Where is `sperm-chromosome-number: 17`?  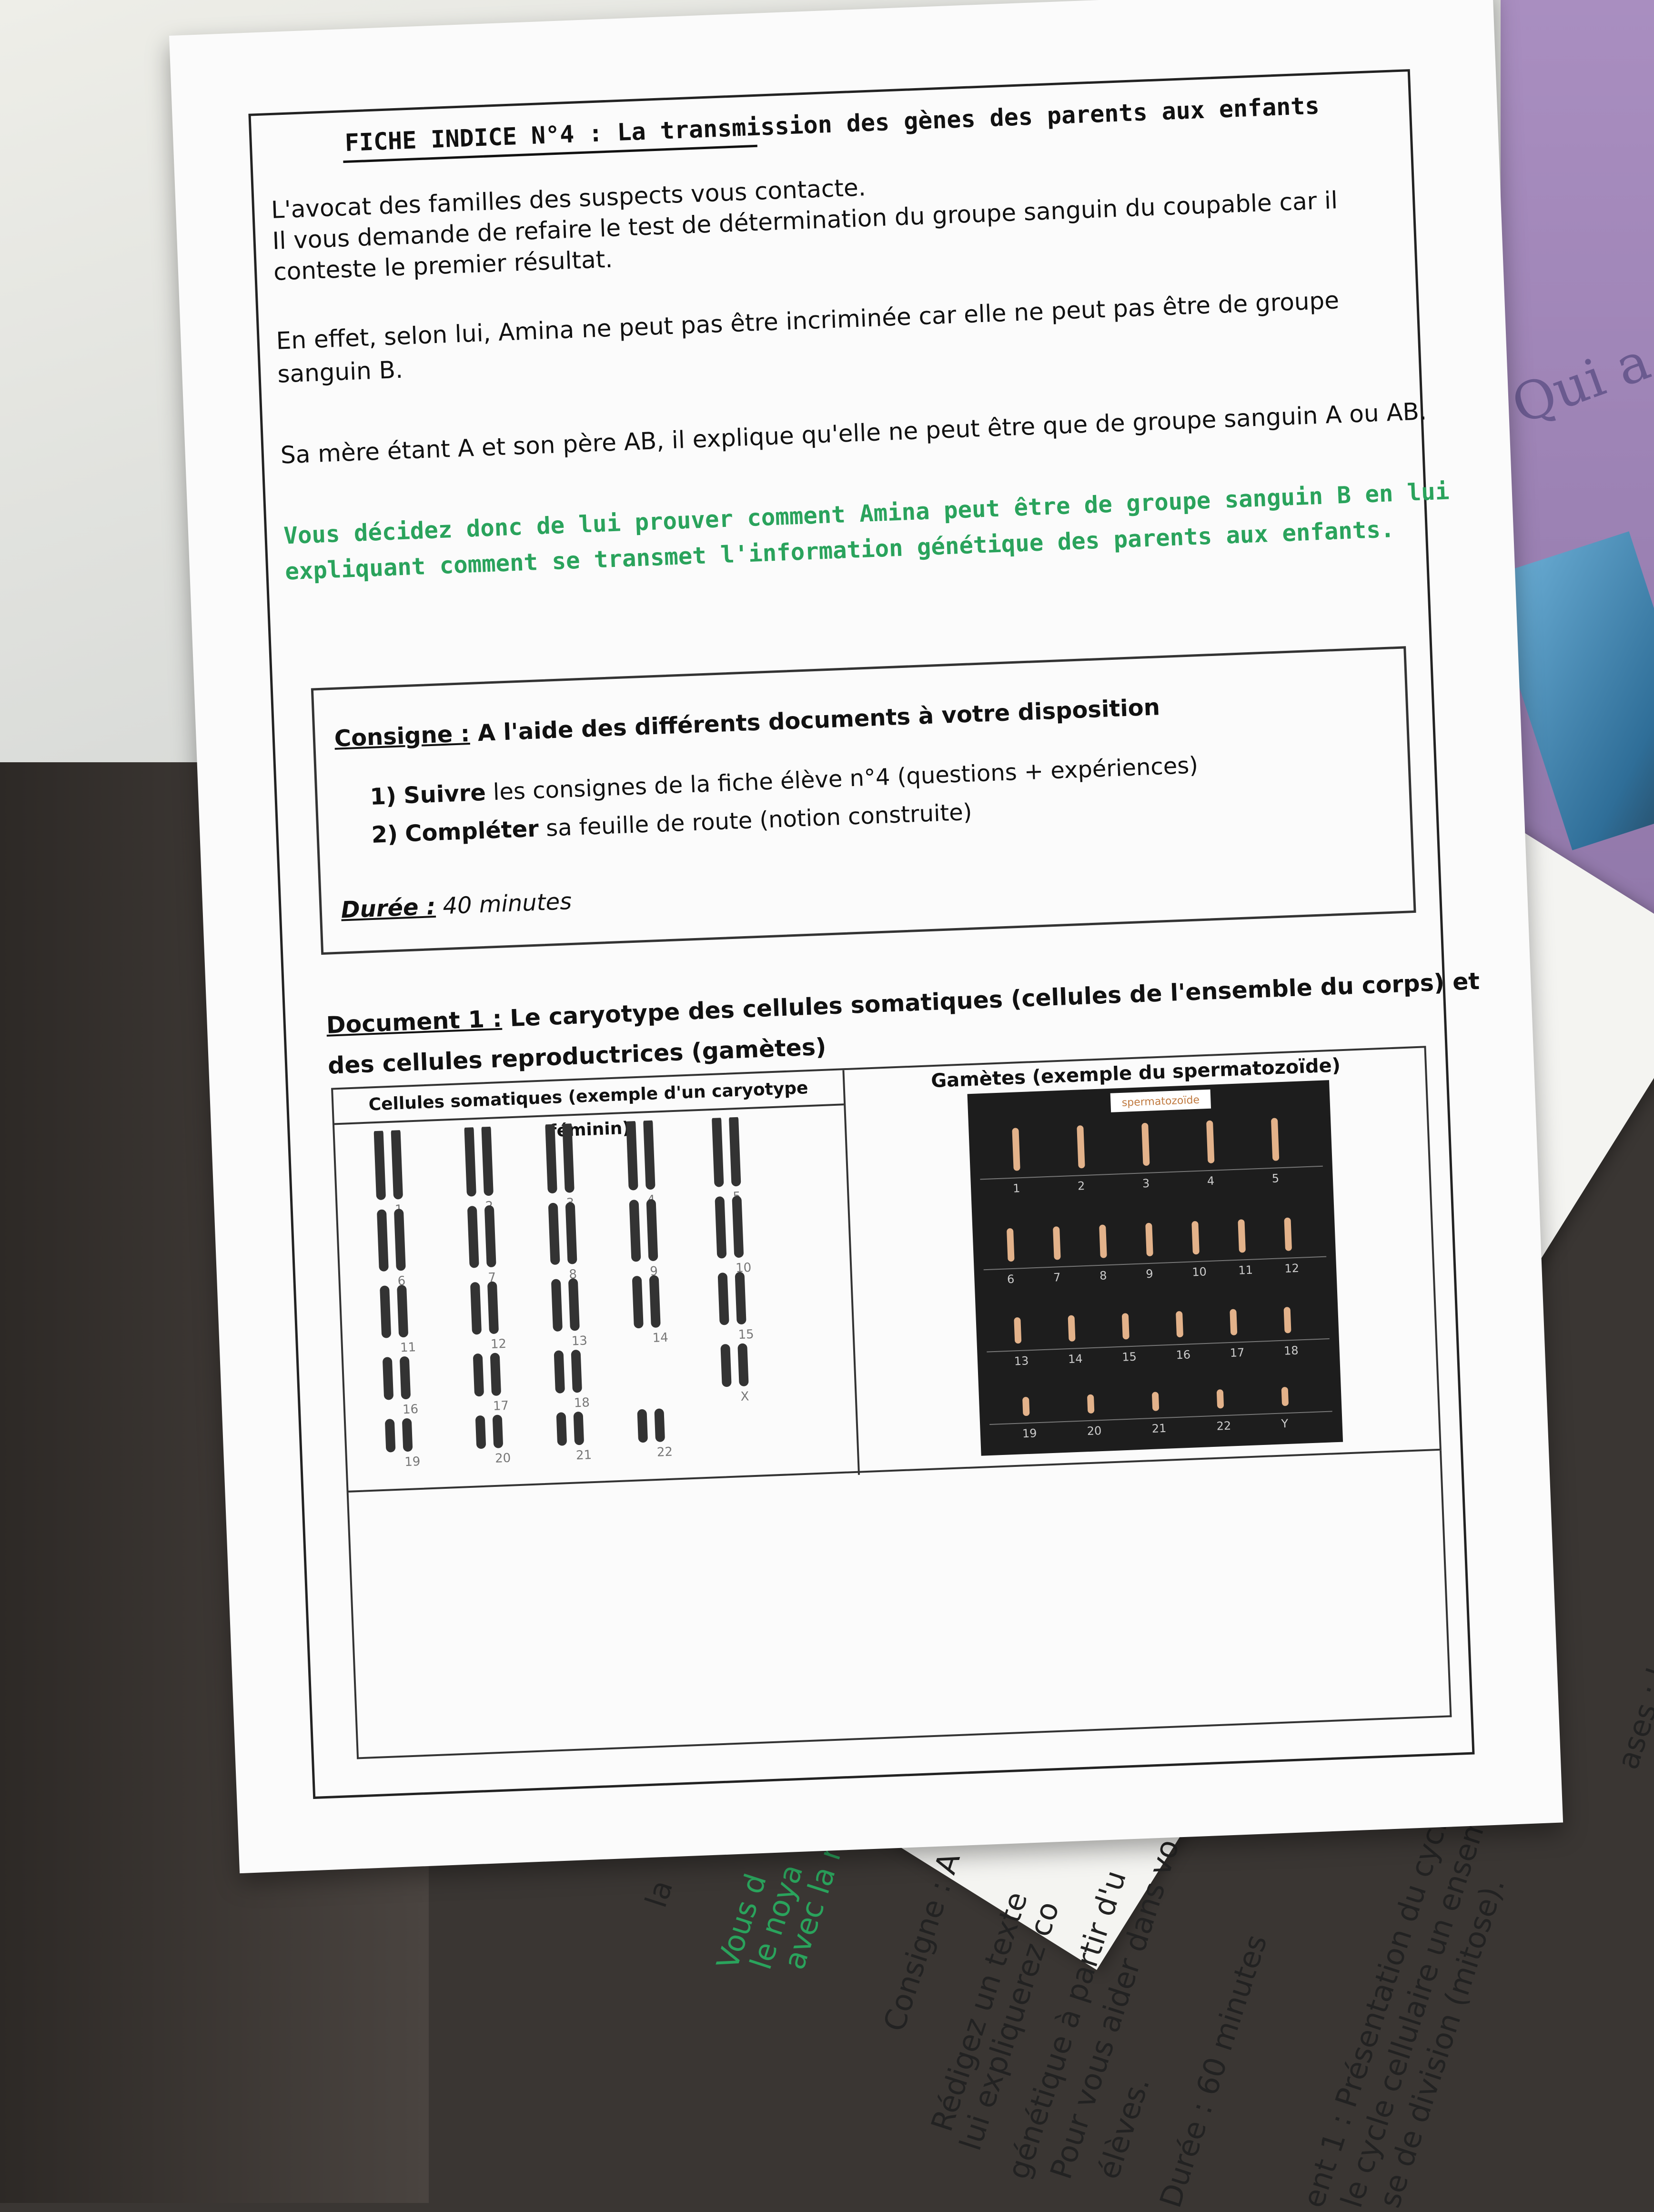
sperm-chromosome-number: 17 is located at coordinates (1237, 1353).